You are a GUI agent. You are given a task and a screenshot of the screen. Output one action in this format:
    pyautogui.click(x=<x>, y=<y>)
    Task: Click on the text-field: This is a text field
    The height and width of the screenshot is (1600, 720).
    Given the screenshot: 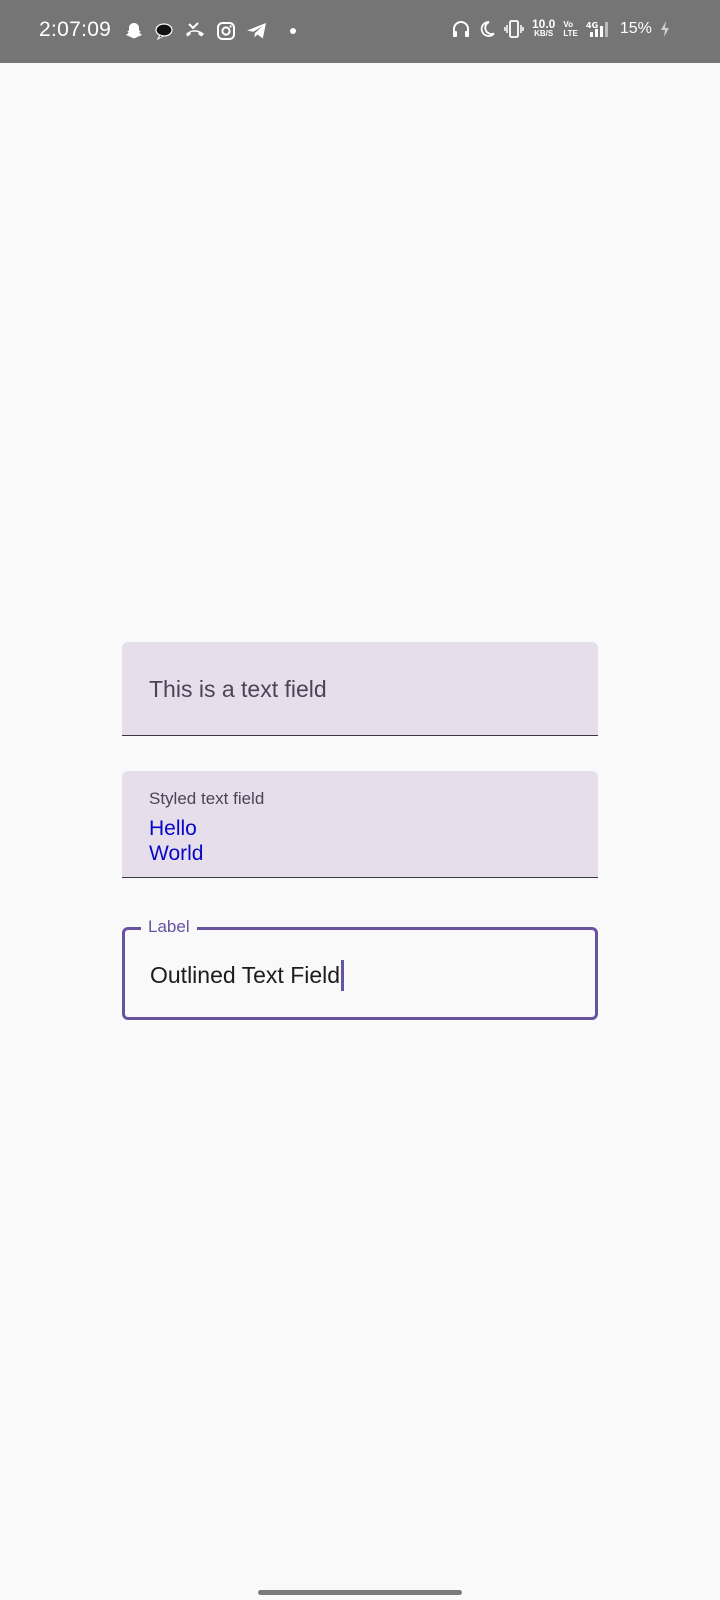 What is the action you would take?
    pyautogui.click(x=360, y=689)
    